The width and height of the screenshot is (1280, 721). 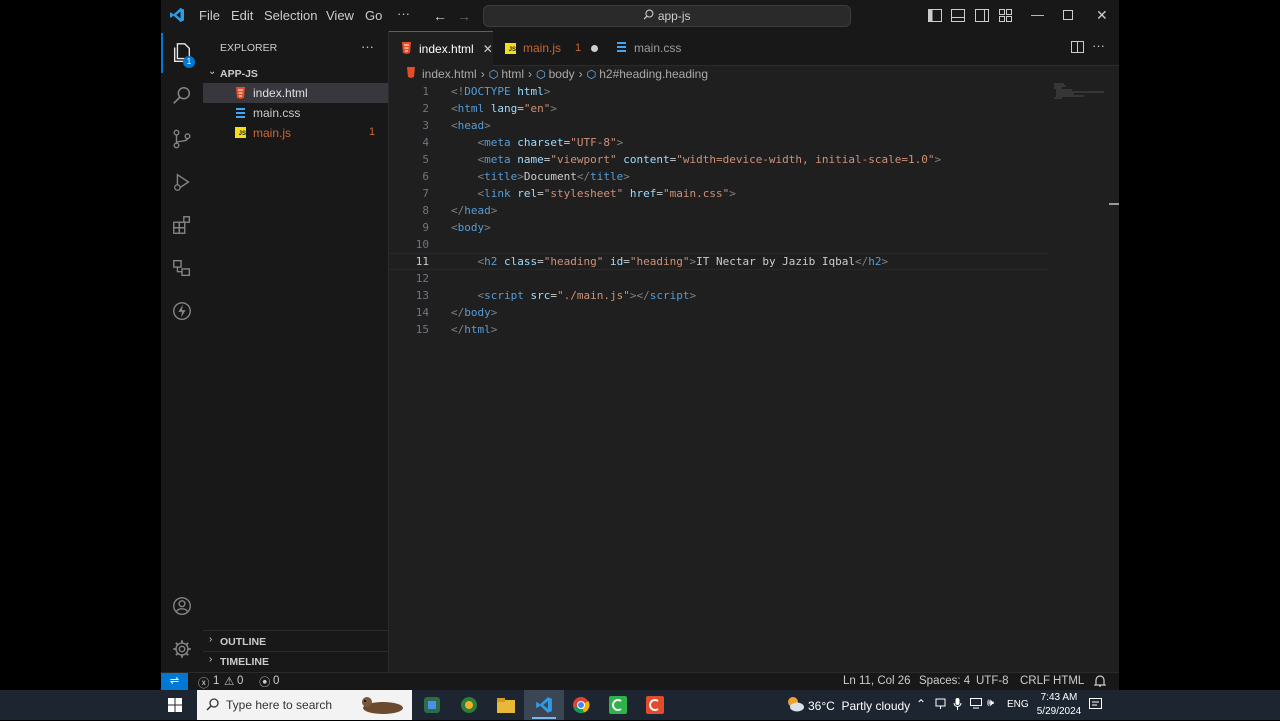 I want to click on code-line: 4 <meta charset="UTF-8">, so click(x=754, y=142).